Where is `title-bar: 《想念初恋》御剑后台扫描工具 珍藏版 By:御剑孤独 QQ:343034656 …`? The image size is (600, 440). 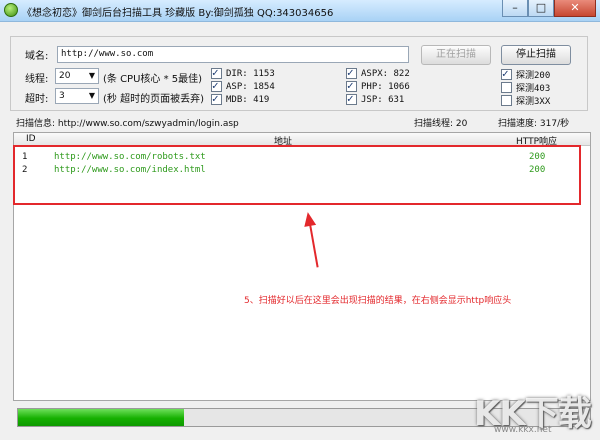
title-bar: 《想念初恋》御剑后台扫描工具 珍藏版 By:御剑孤独 QQ:343034656 … is located at coordinates (300, 11).